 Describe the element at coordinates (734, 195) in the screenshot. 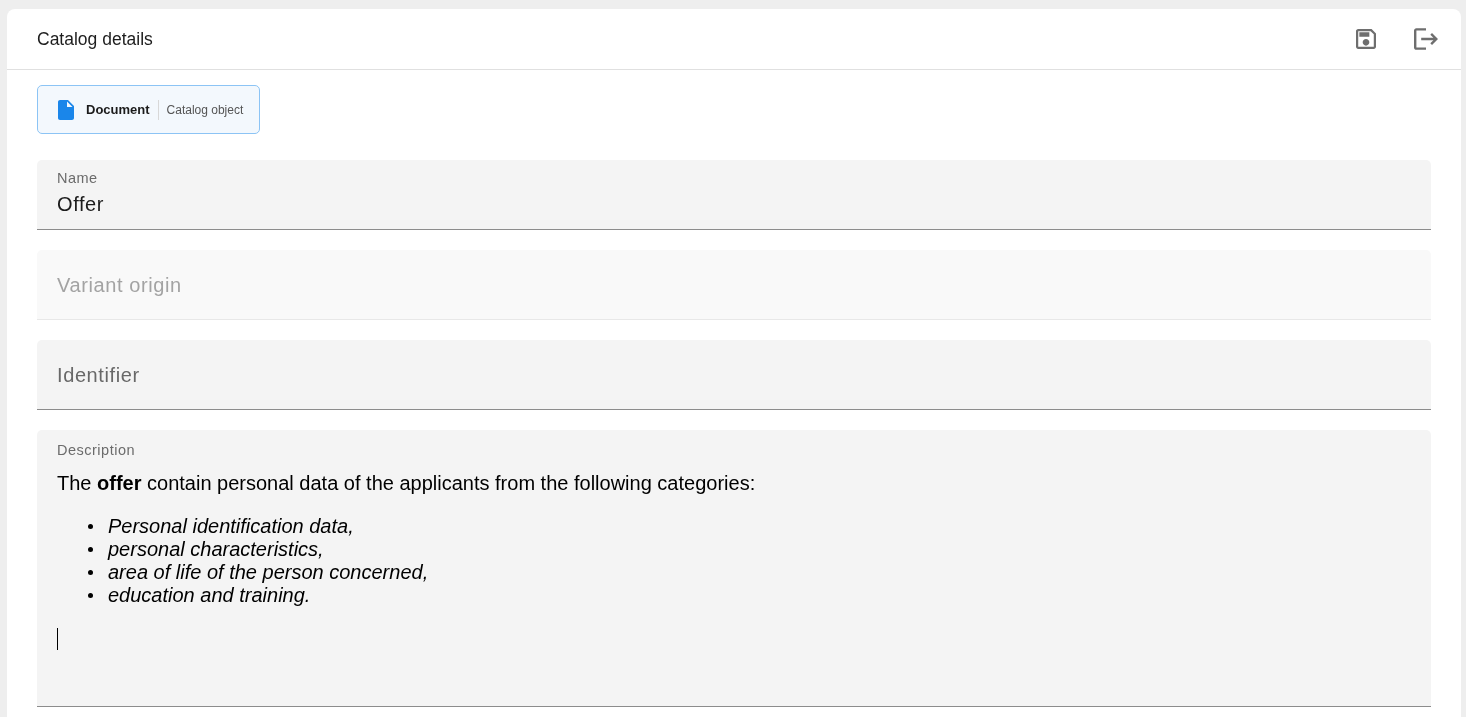

I see `text-field: Name Offer` at that location.